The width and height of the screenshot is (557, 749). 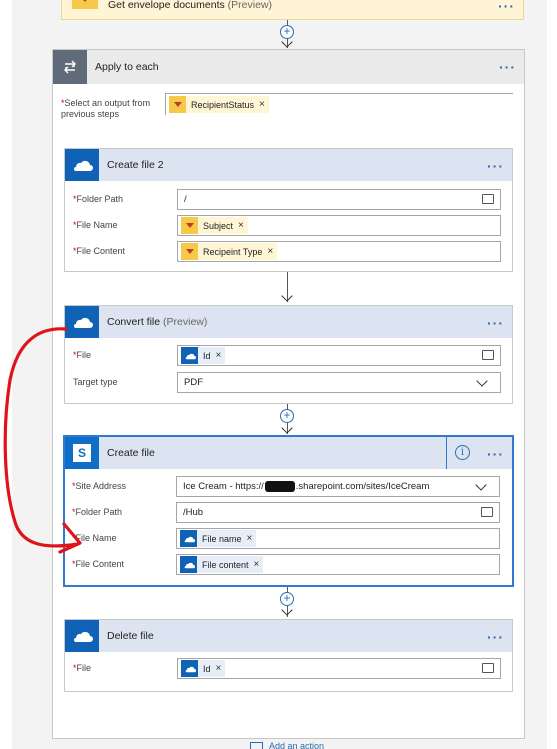 I want to click on select-output-field: RecipientStatus ×, so click(x=339, y=104).